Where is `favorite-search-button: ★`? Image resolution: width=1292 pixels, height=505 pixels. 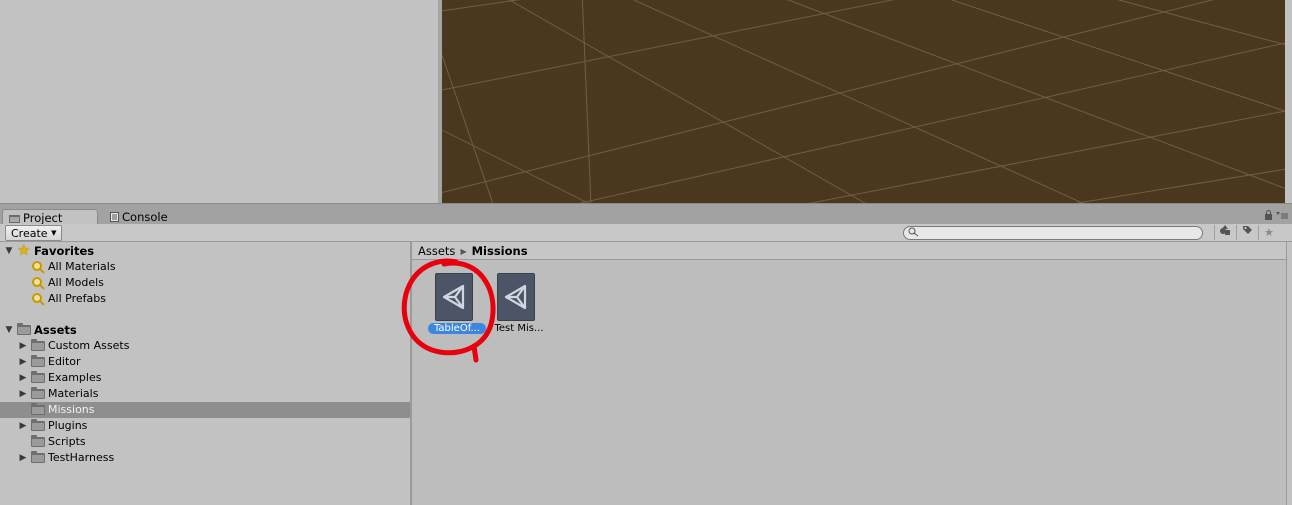 favorite-search-button: ★ is located at coordinates (1268, 232).